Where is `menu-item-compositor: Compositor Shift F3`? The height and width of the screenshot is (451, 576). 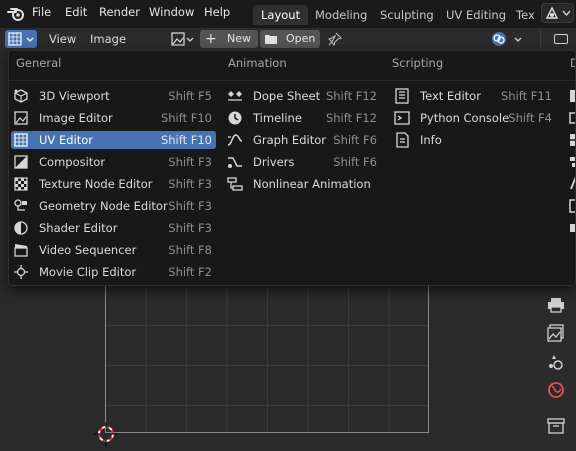 menu-item-compositor: Compositor Shift F3 is located at coordinates (113, 162).